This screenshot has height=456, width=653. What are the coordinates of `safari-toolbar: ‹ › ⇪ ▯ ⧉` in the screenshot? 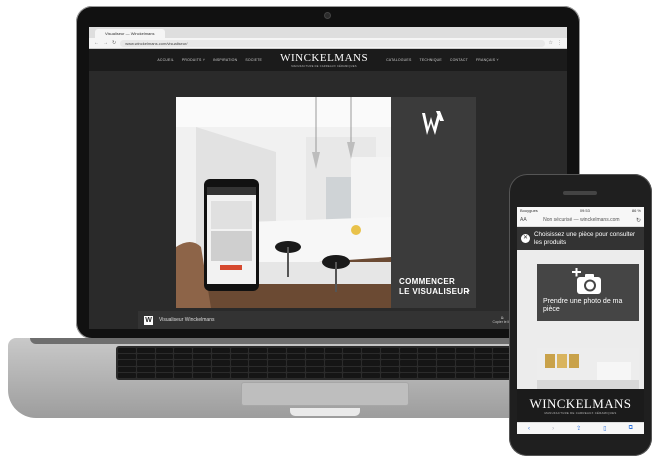 It's located at (580, 428).